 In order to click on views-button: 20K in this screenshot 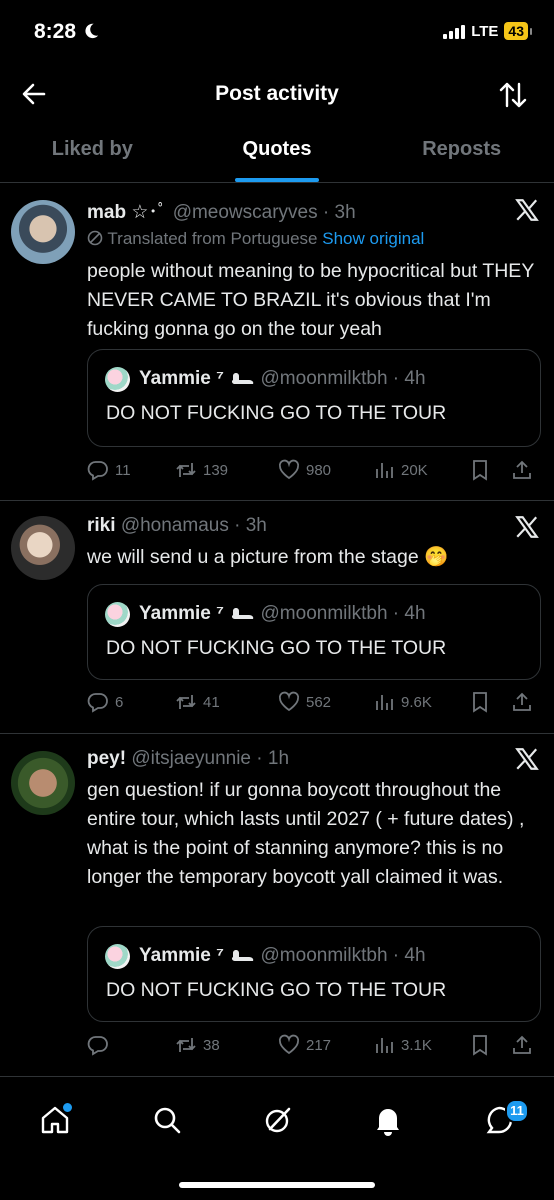, I will do `click(400, 470)`.